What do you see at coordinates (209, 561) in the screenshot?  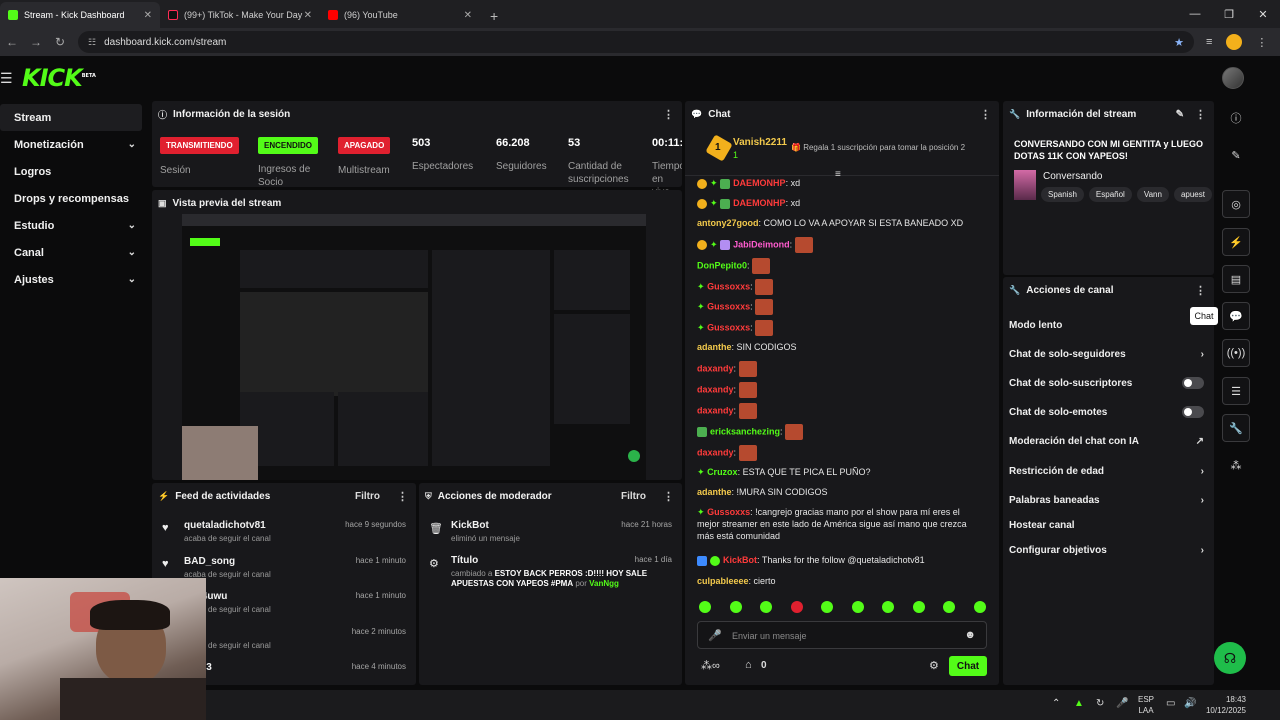 I see `feed-user: BAD_song` at bounding box center [209, 561].